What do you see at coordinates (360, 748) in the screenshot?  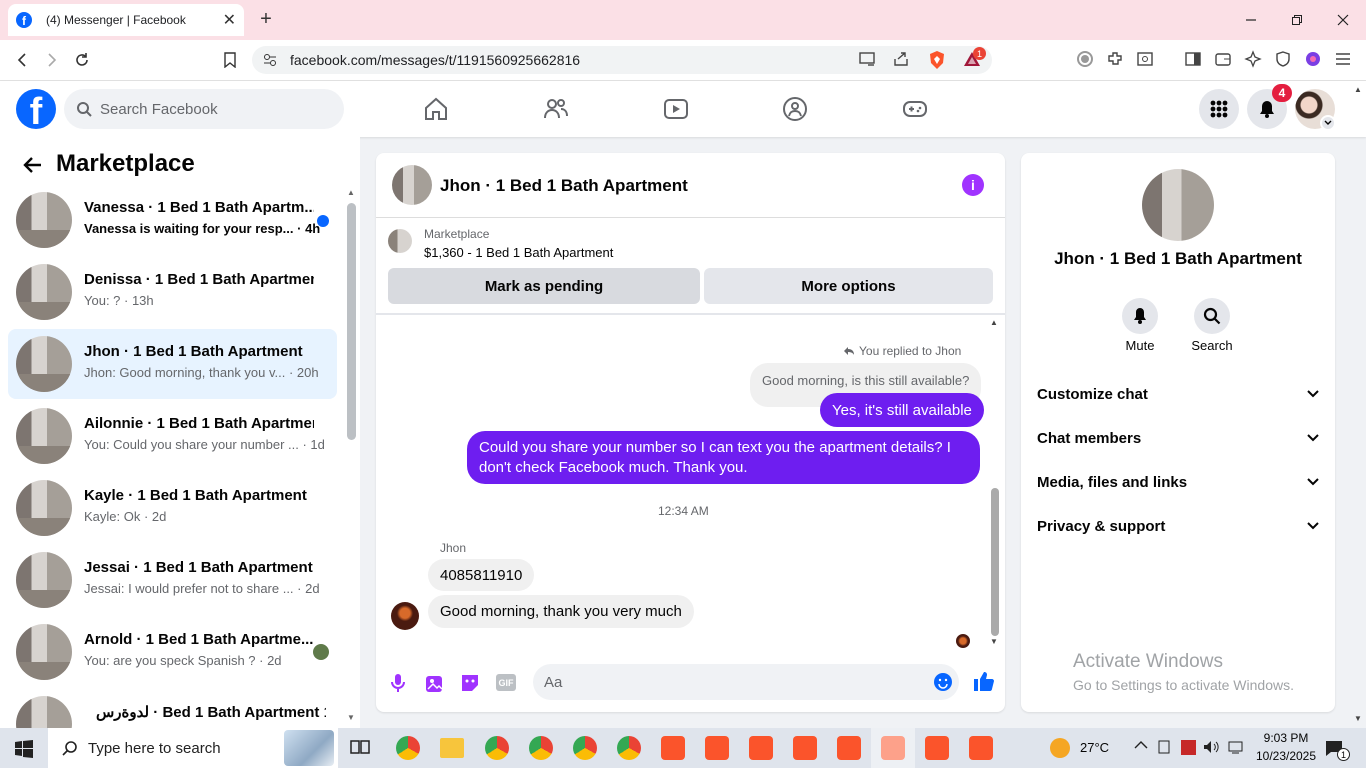 I see `task-view-icon` at bounding box center [360, 748].